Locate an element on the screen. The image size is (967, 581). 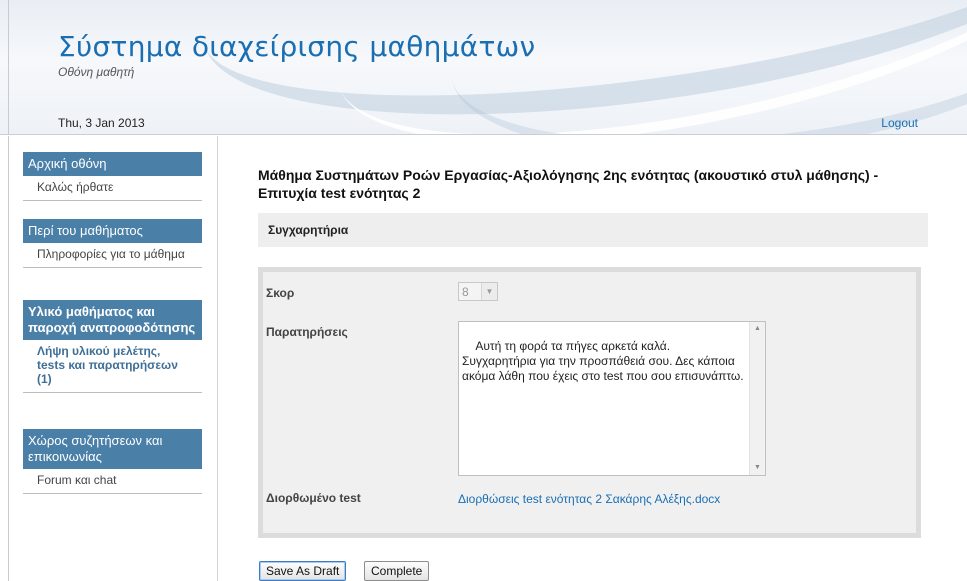
corrected-test-label: Διορθωμένο test is located at coordinates (313, 498).